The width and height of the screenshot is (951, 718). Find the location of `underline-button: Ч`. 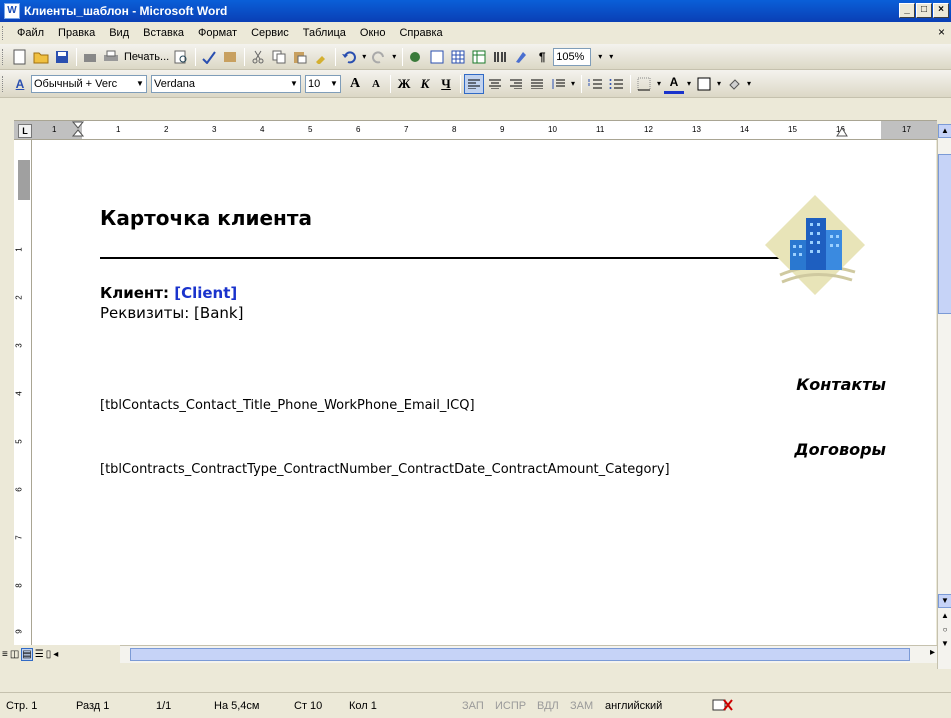

underline-button: Ч is located at coordinates (446, 84).